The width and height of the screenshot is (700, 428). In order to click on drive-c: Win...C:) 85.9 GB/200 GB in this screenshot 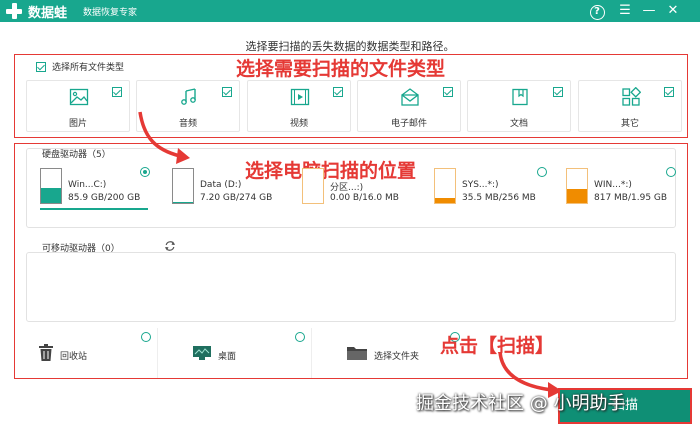, I will do `click(95, 192)`.